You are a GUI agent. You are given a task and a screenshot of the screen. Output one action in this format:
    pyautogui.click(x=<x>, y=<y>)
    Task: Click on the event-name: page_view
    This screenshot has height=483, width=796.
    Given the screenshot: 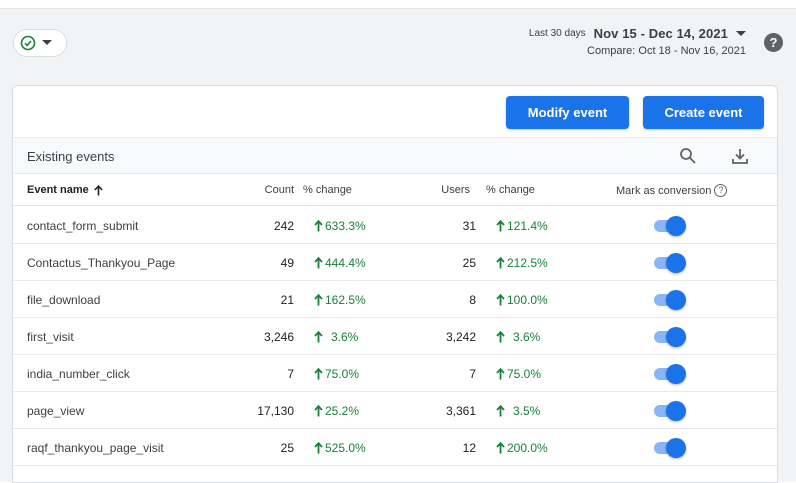 What is the action you would take?
    pyautogui.click(x=56, y=411)
    